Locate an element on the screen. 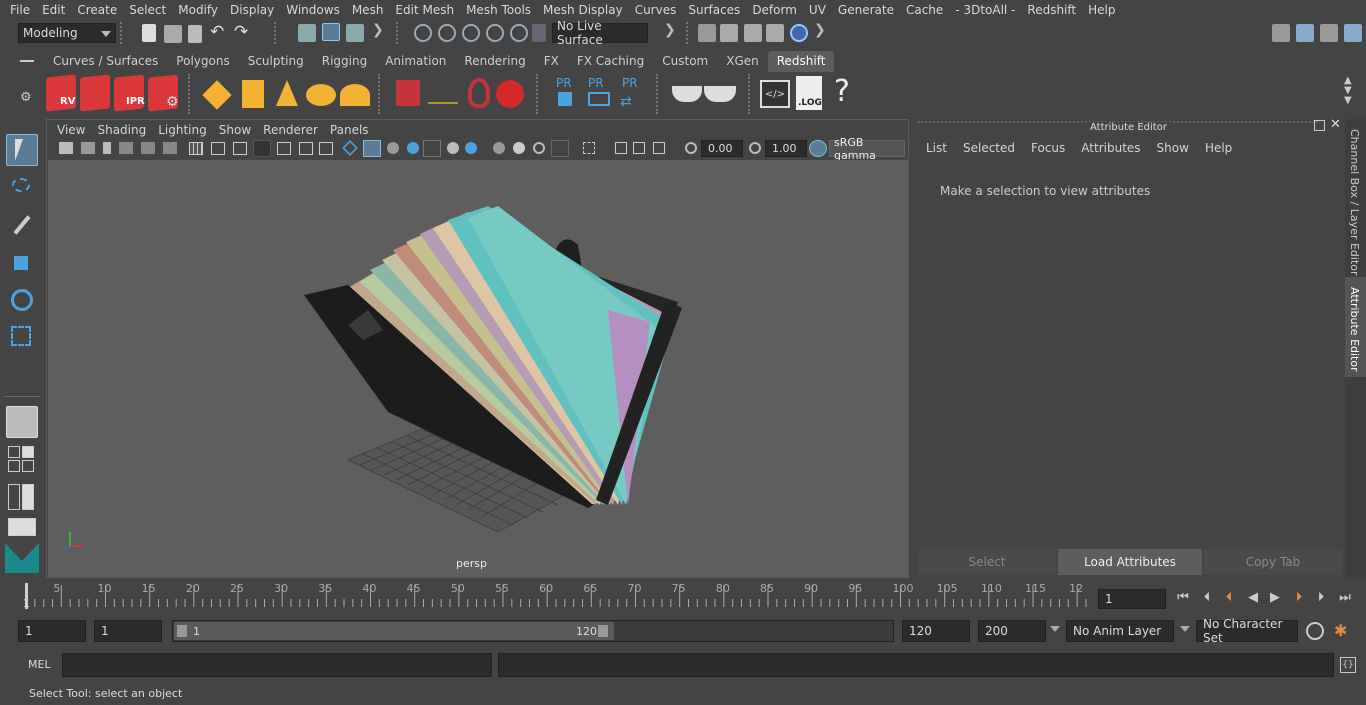  save-scene-icon is located at coordinates (195, 34).